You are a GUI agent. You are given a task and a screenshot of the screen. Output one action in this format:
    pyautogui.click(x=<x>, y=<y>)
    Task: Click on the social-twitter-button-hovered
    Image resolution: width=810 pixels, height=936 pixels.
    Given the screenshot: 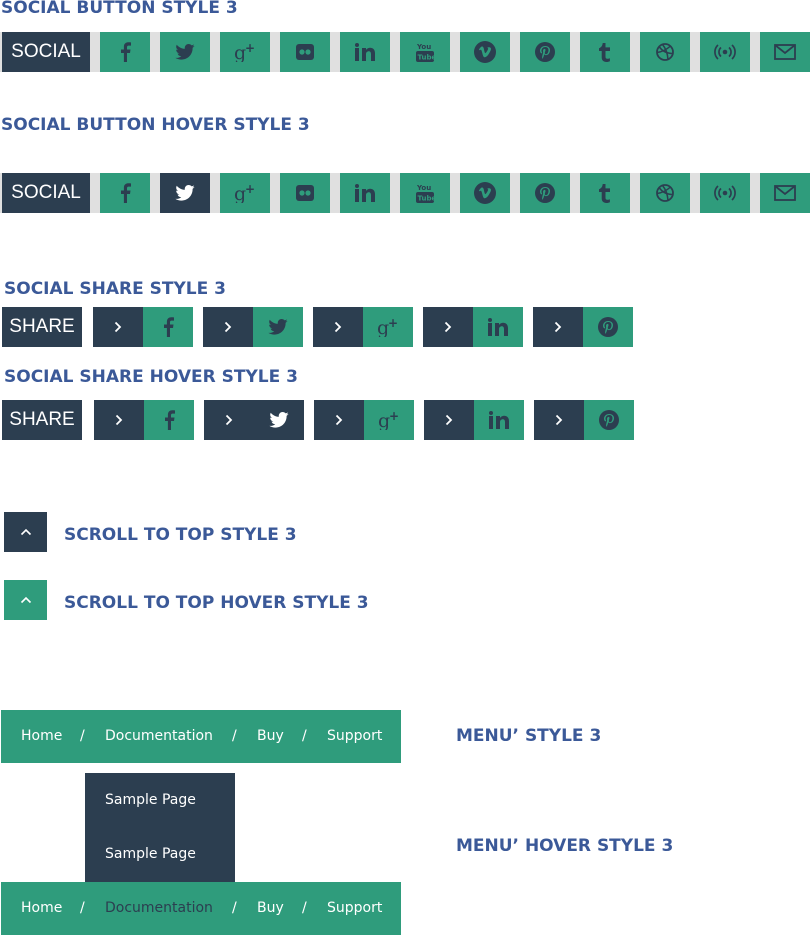 What is the action you would take?
    pyautogui.click(x=185, y=193)
    